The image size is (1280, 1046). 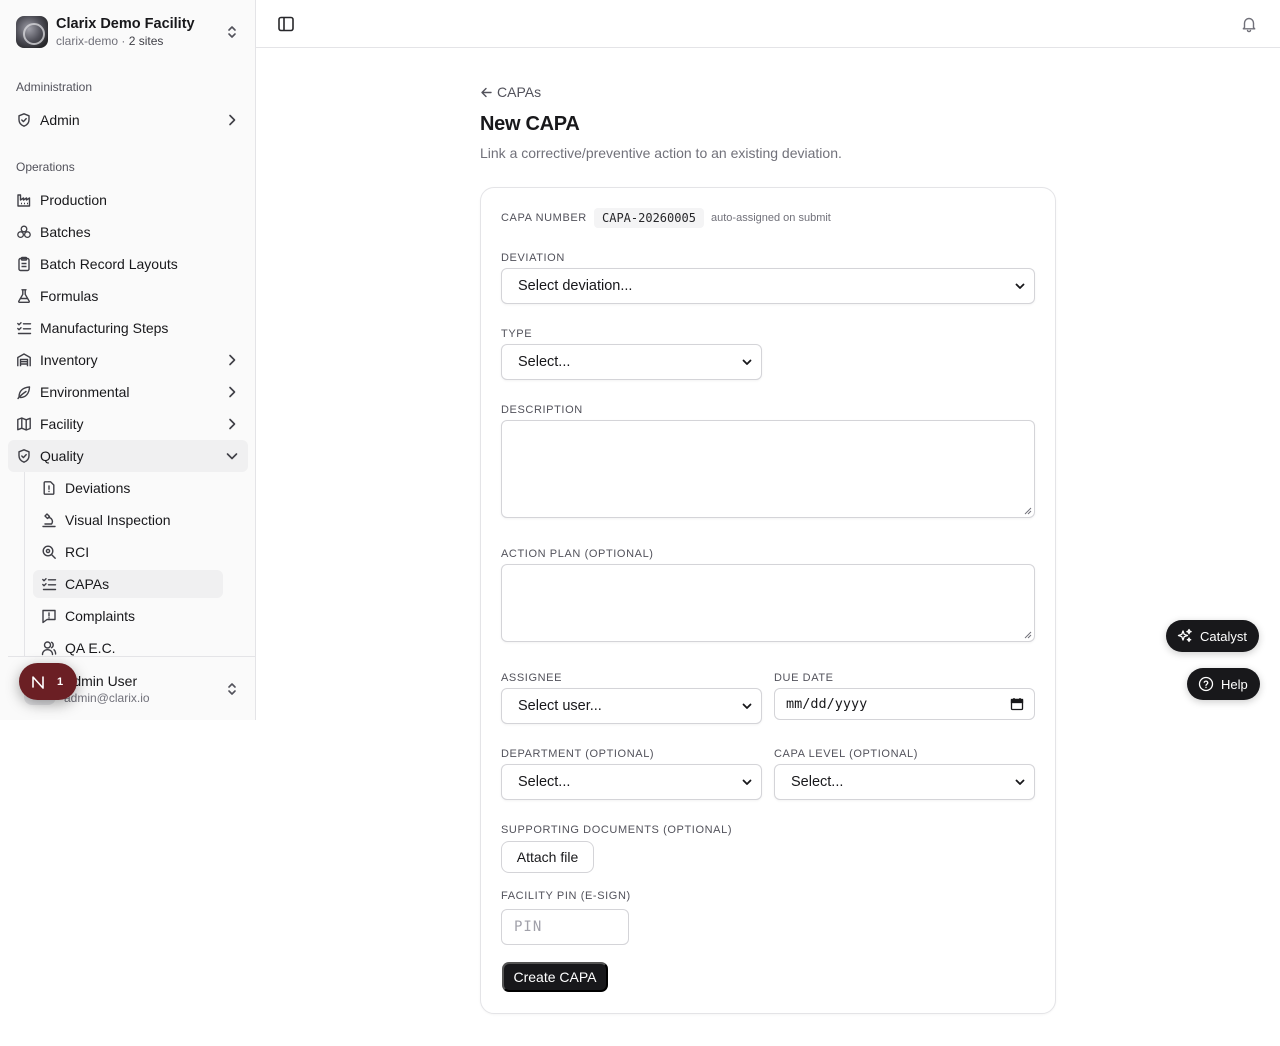 What do you see at coordinates (38, 682) in the screenshot?
I see `n-logo-icon` at bounding box center [38, 682].